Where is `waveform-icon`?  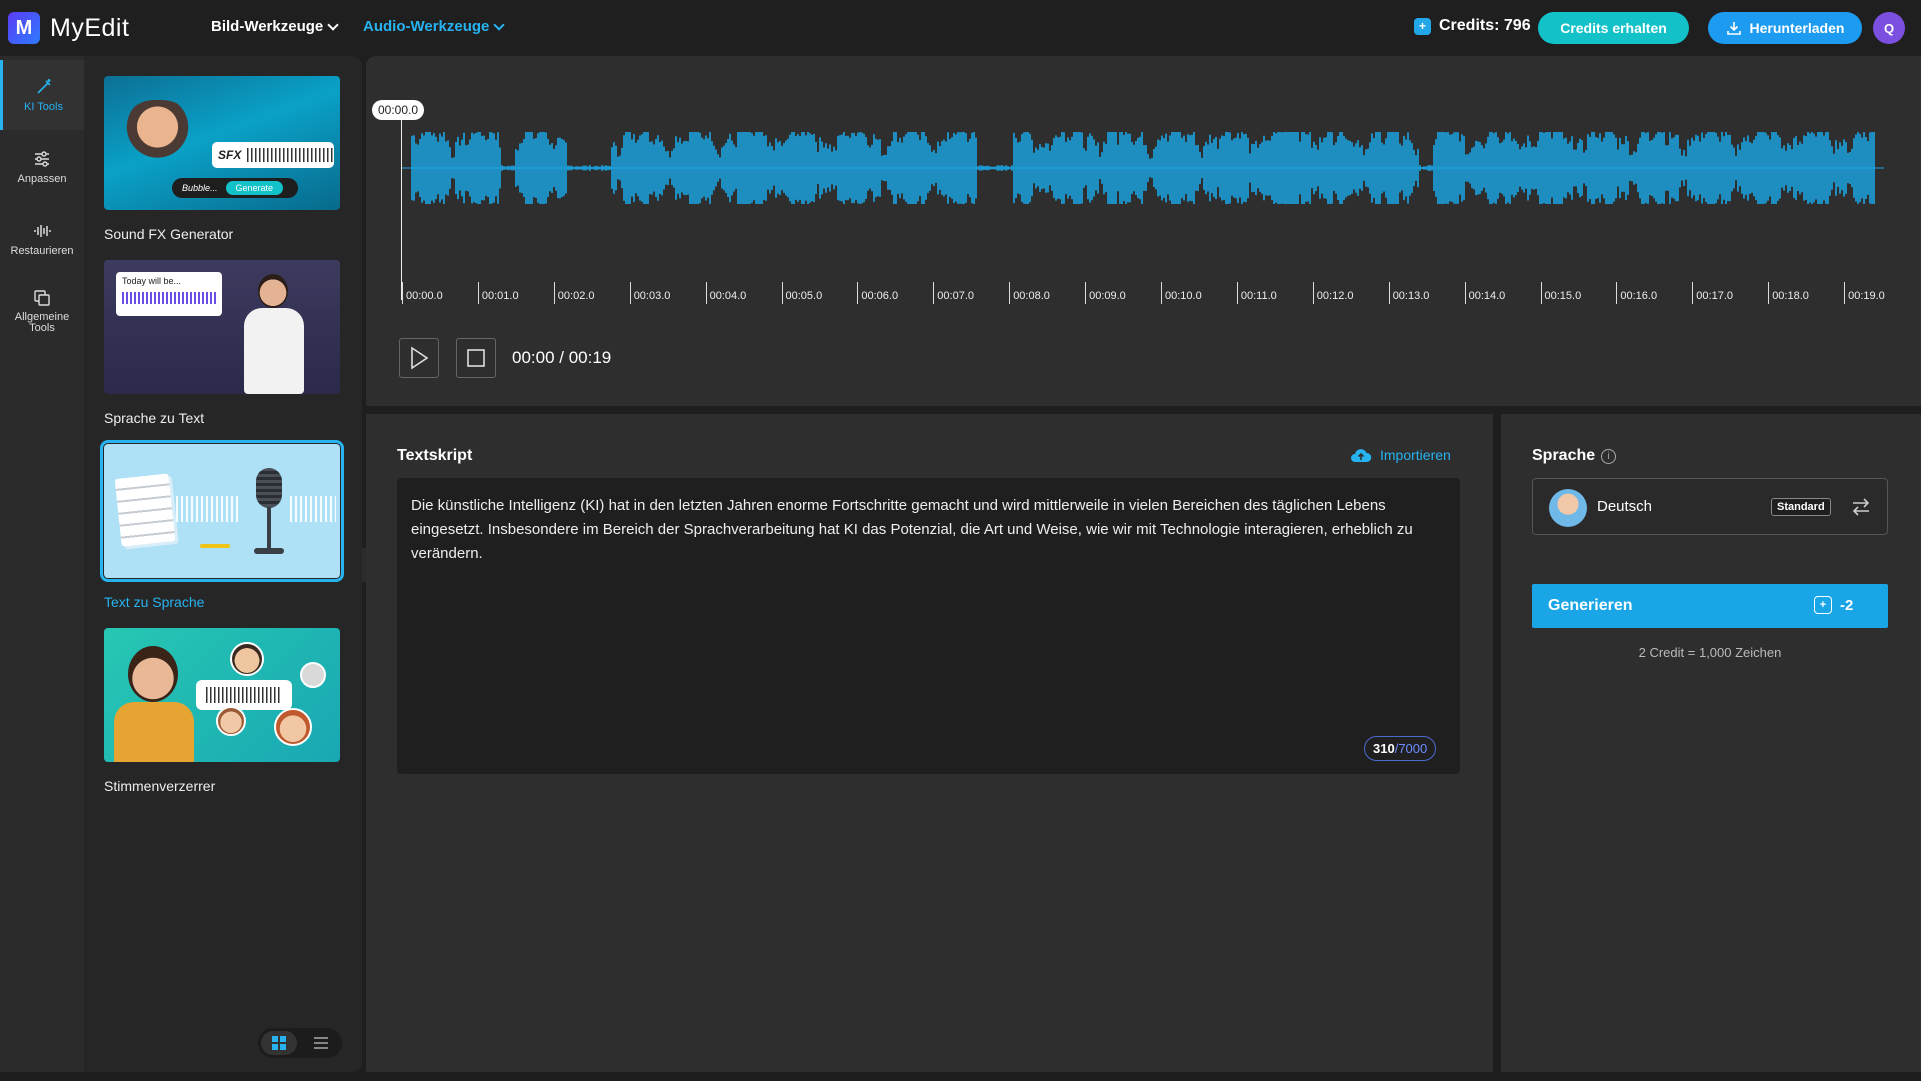 waveform-icon is located at coordinates (42, 231).